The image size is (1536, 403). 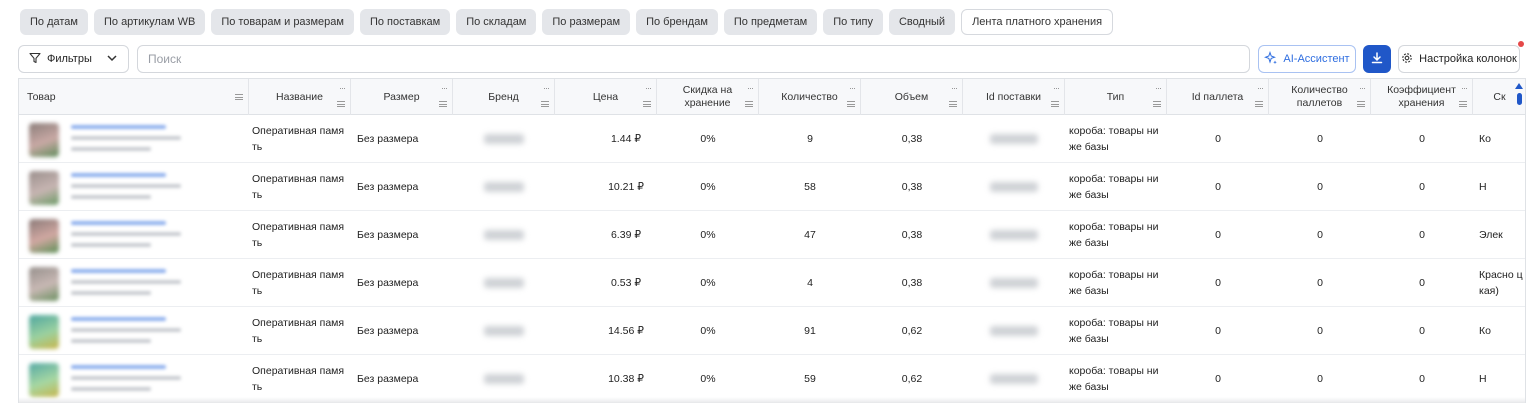 I want to click on column-header-label: Цена, so click(x=605, y=96).